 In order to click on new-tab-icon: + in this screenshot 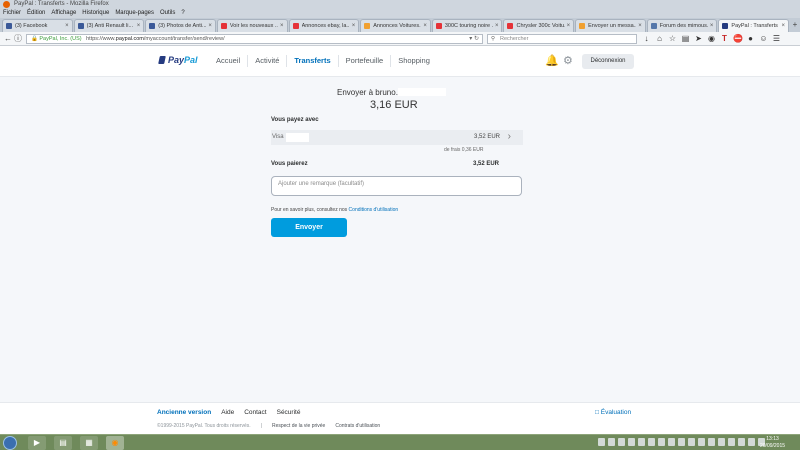, I will do `click(795, 25)`.